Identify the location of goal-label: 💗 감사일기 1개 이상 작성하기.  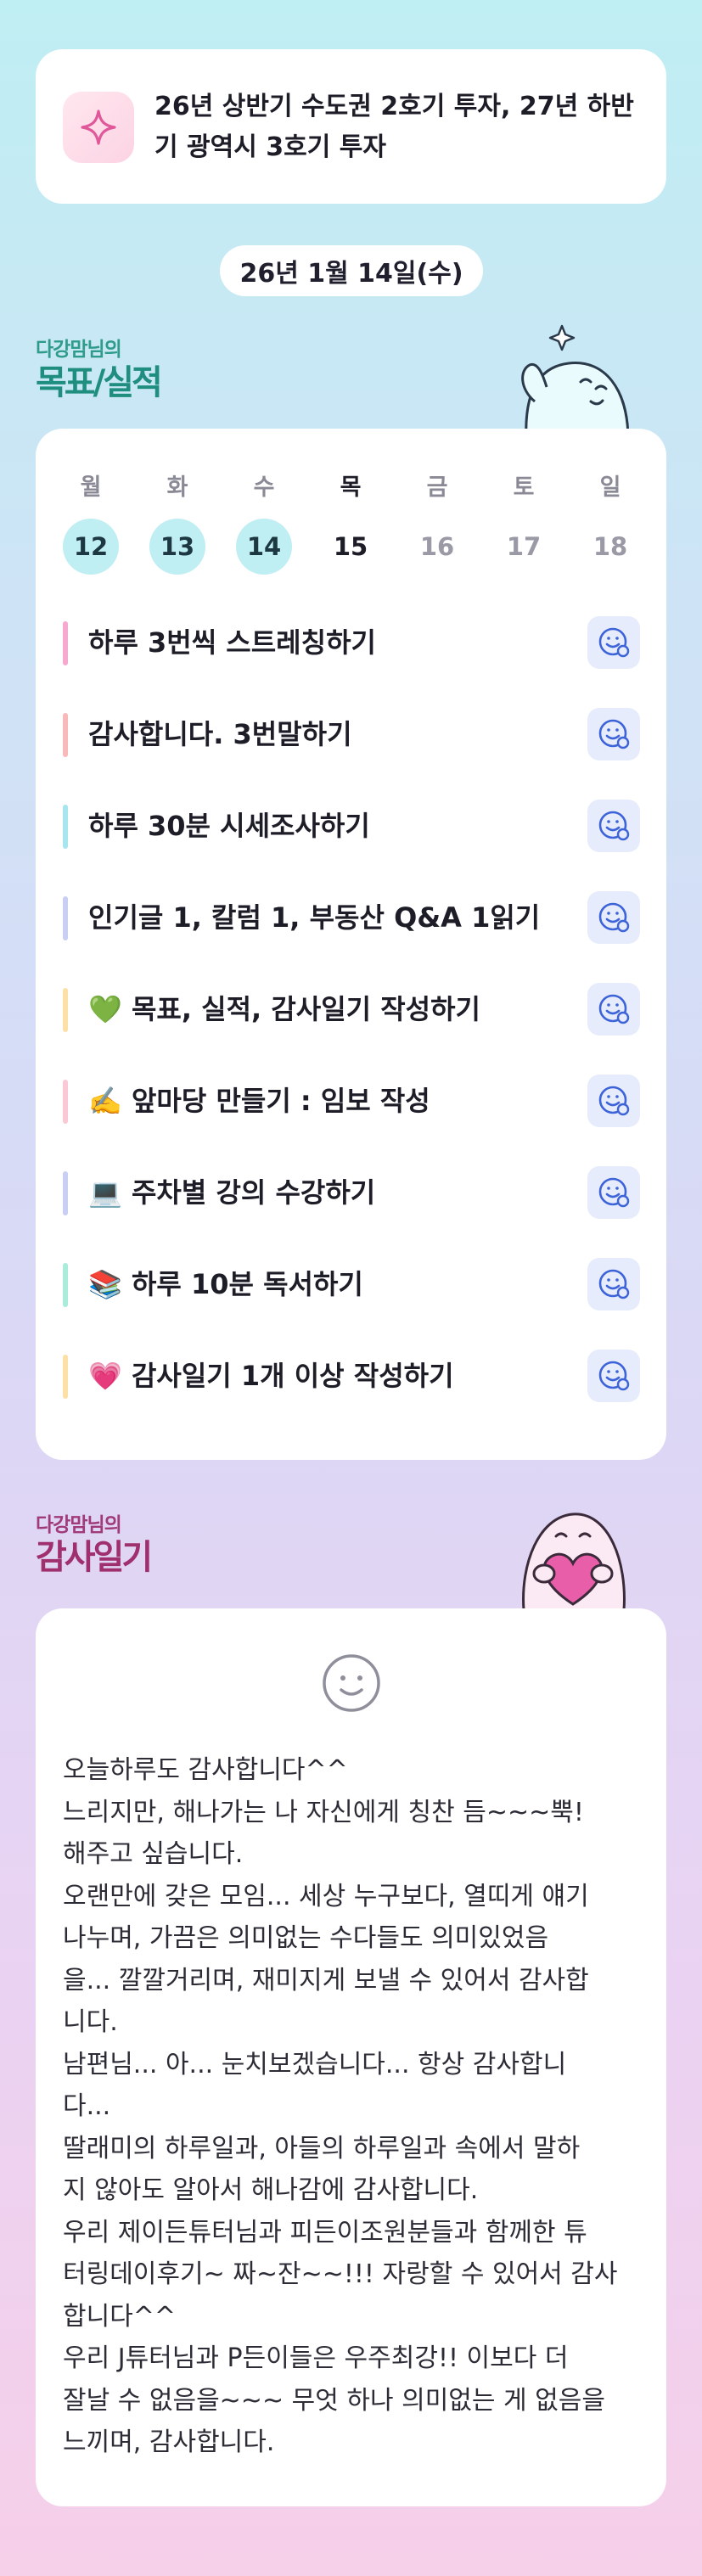
(271, 1376).